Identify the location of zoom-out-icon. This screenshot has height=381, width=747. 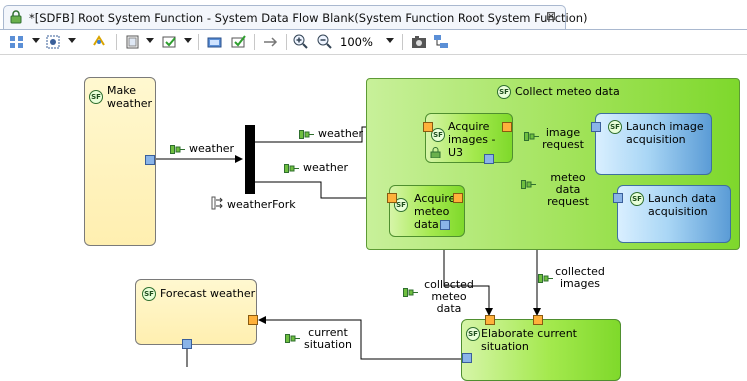
(325, 42).